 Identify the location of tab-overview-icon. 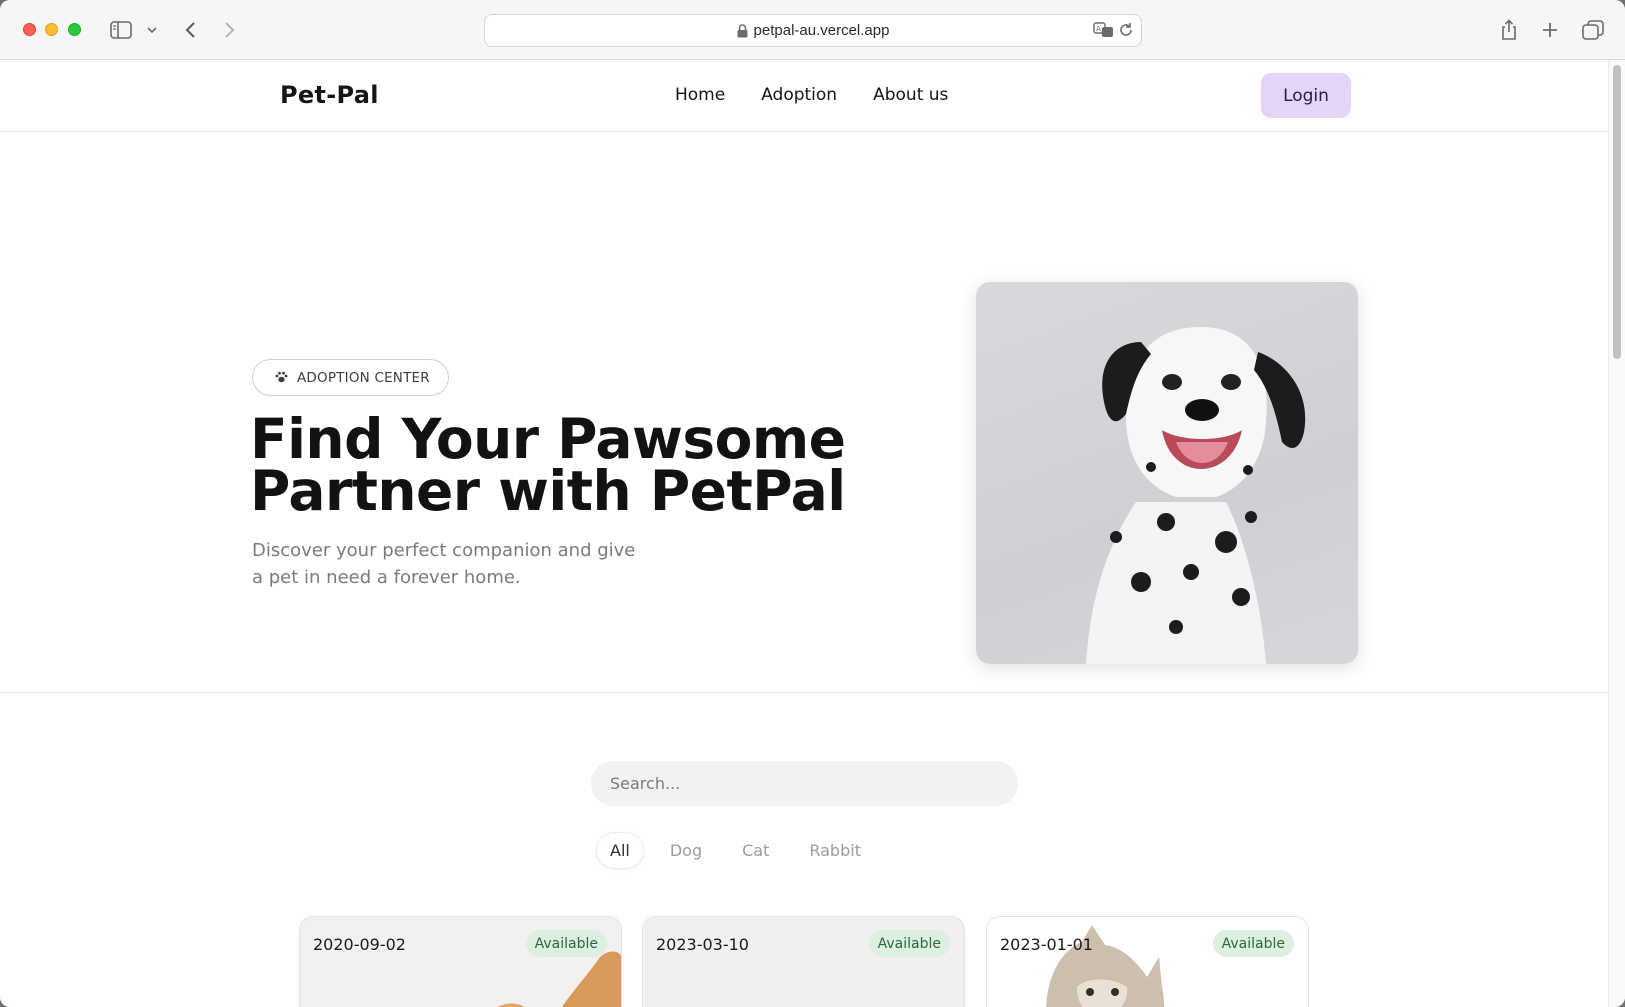
(1593, 30).